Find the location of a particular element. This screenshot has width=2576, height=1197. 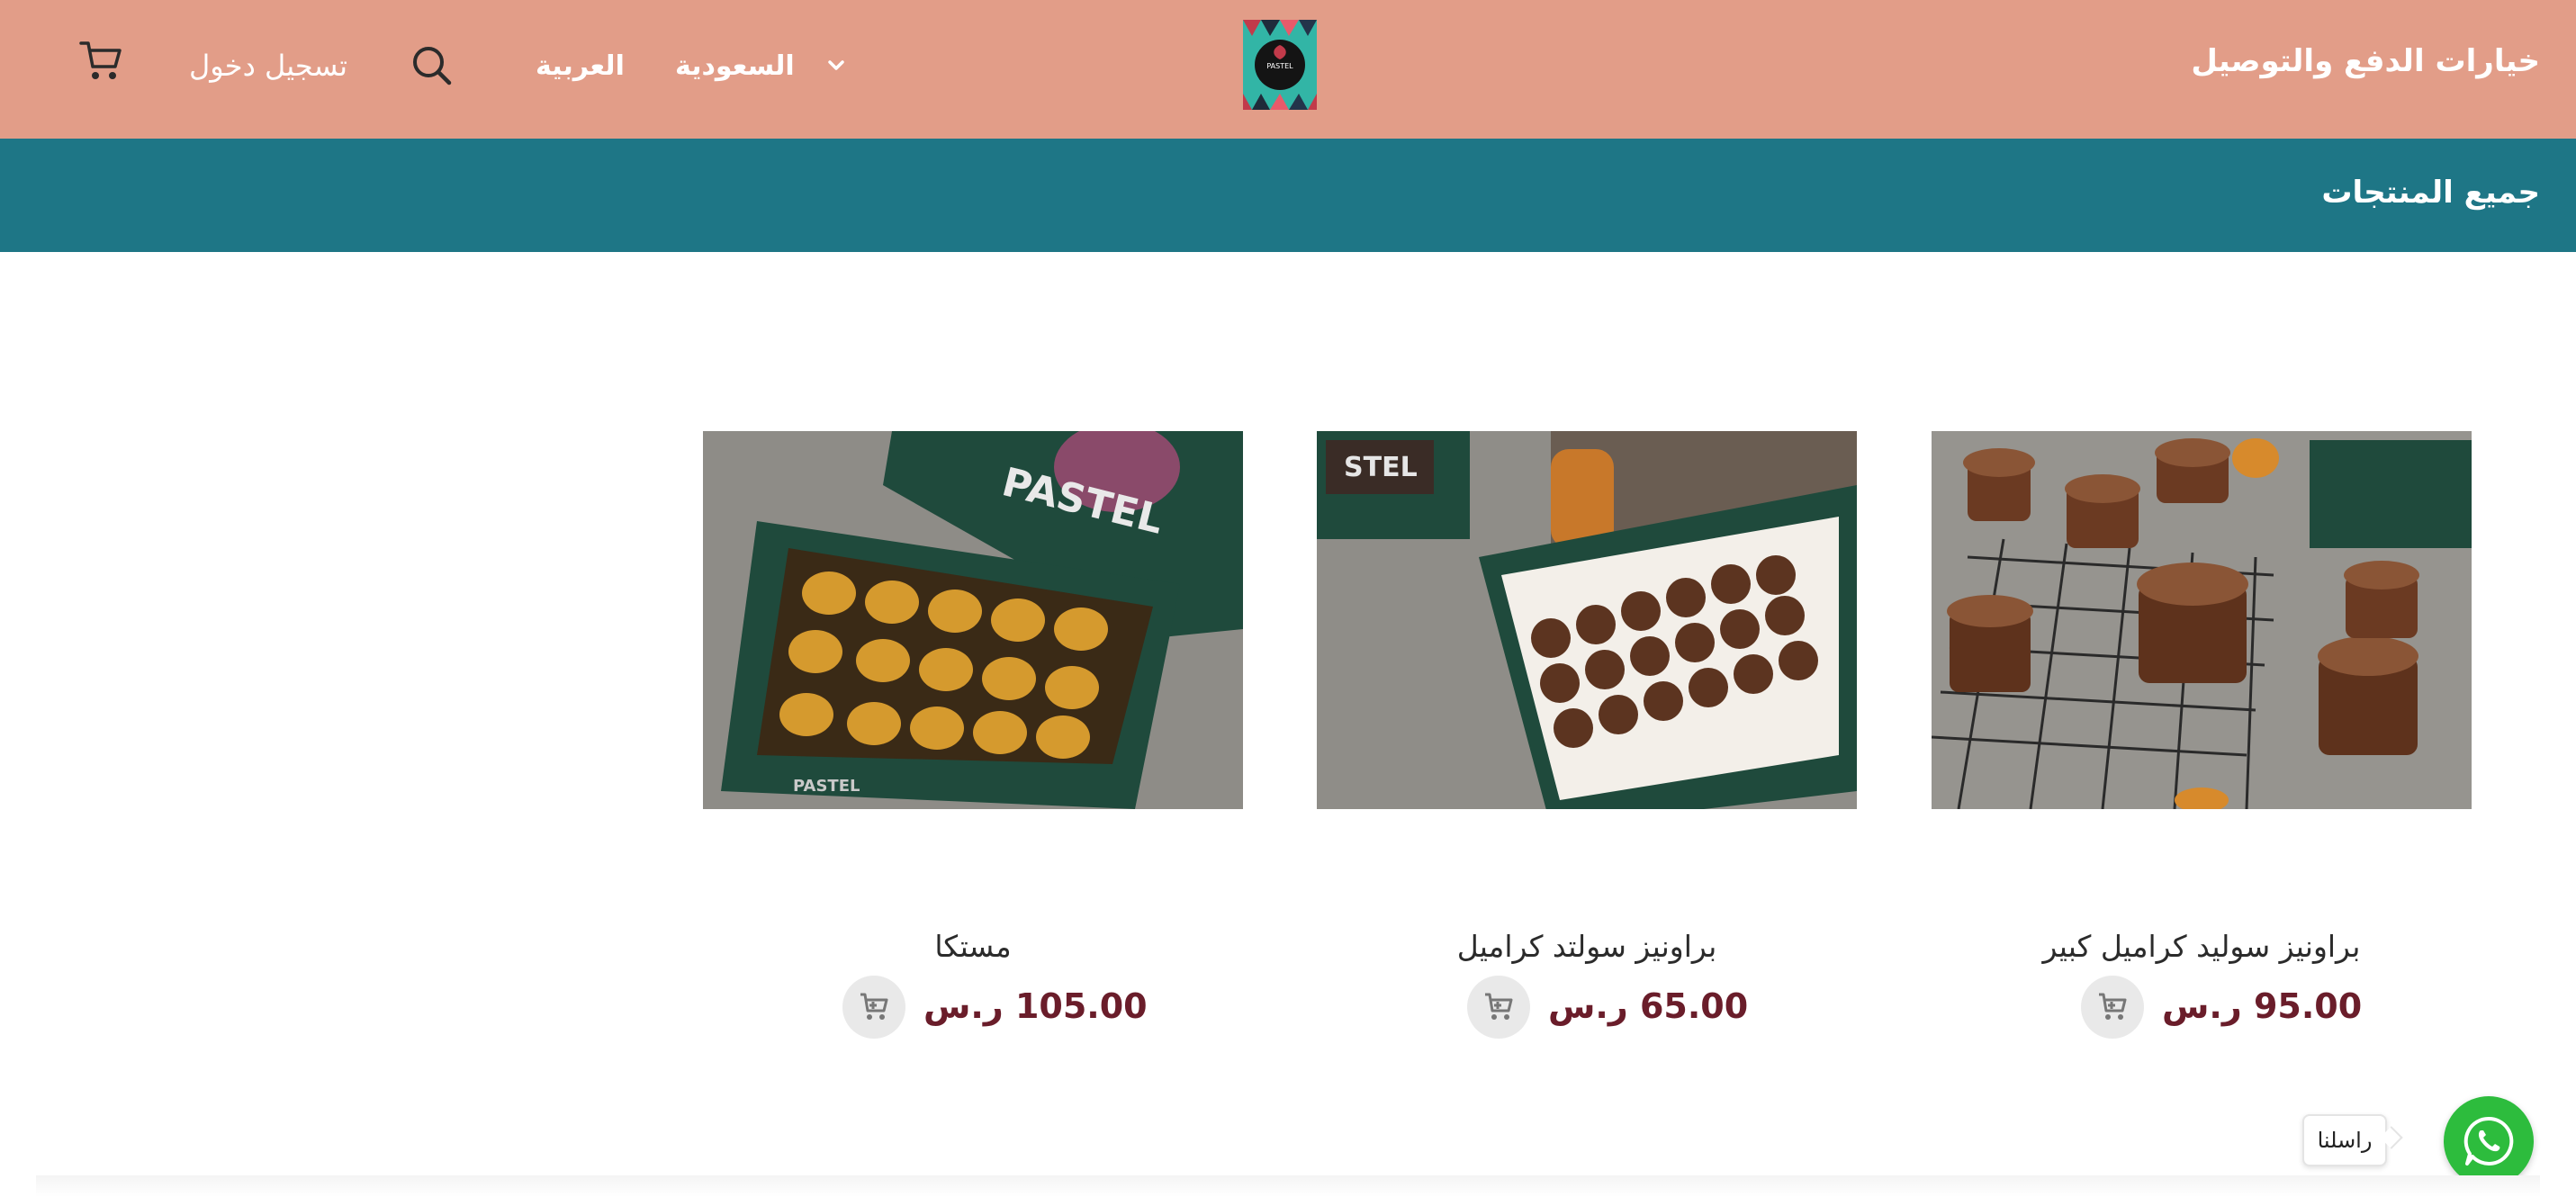

chevron-down-icon is located at coordinates (836, 66).